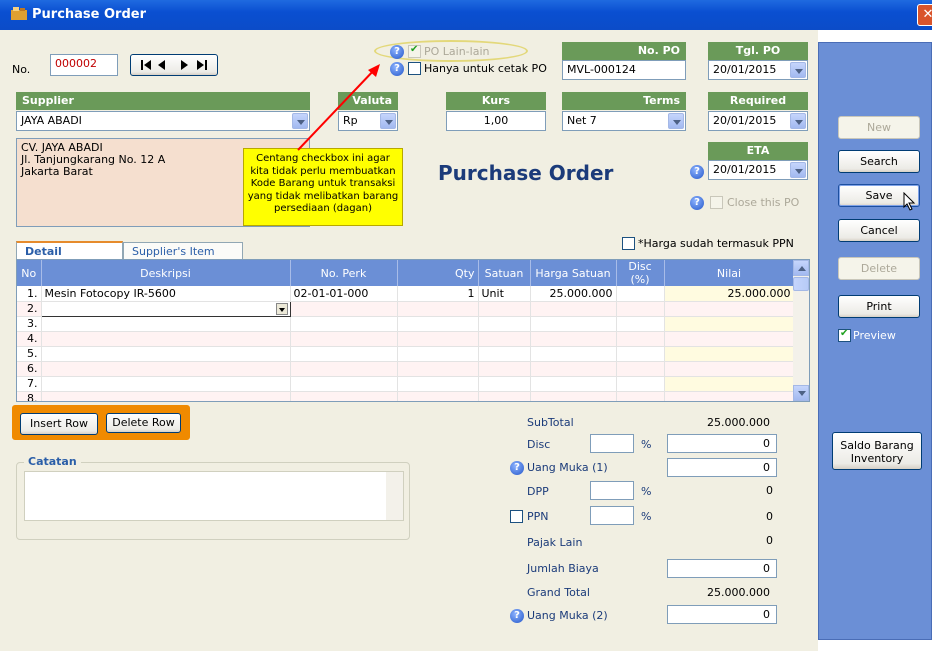 The image size is (932, 651). What do you see at coordinates (722, 467) in the screenshot?
I see `uang-muka1-input: 0` at bounding box center [722, 467].